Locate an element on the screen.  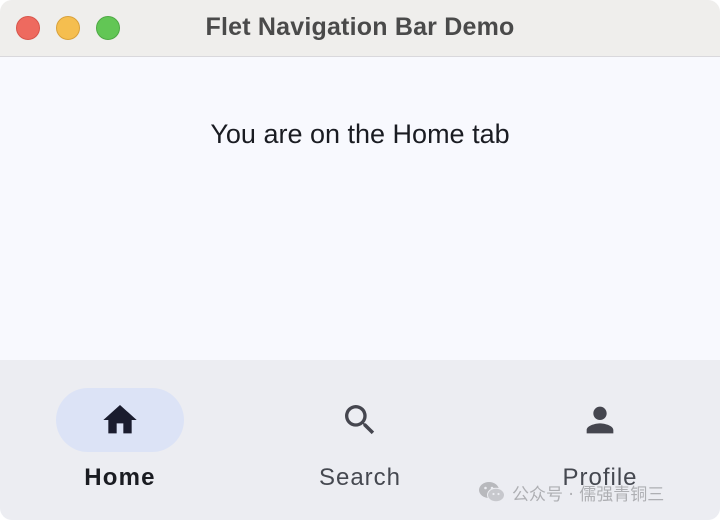
window-title: Flet Navigation Bar Demo is located at coordinates (360, 27).